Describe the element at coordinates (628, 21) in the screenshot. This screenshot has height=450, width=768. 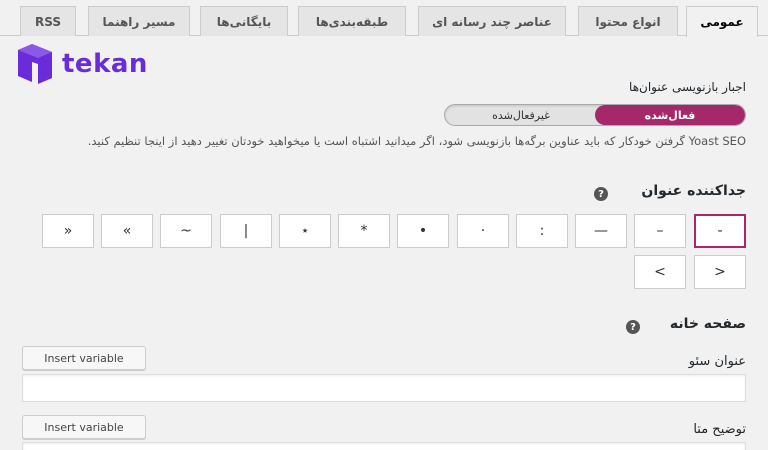
I see `tab-content-types: انواع محتوا` at that location.